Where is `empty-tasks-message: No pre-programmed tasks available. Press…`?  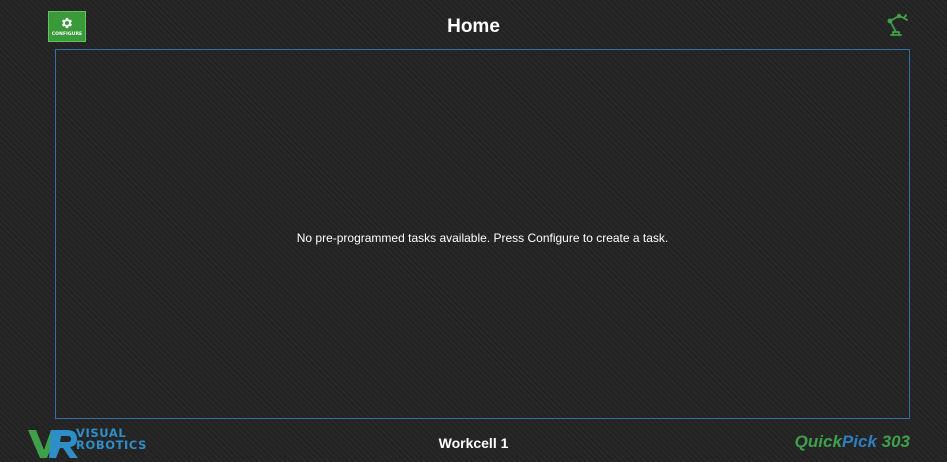 empty-tasks-message: No pre-programmed tasks available. Press… is located at coordinates (482, 238).